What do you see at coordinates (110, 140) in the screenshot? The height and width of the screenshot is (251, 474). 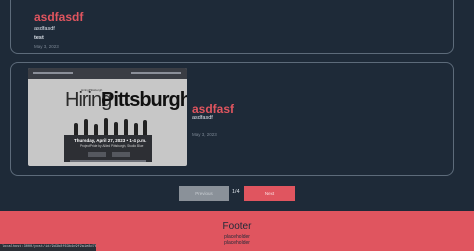 I see `poster-event-line: Thursday, April 27, 2023 • 1-4 p.m.` at bounding box center [110, 140].